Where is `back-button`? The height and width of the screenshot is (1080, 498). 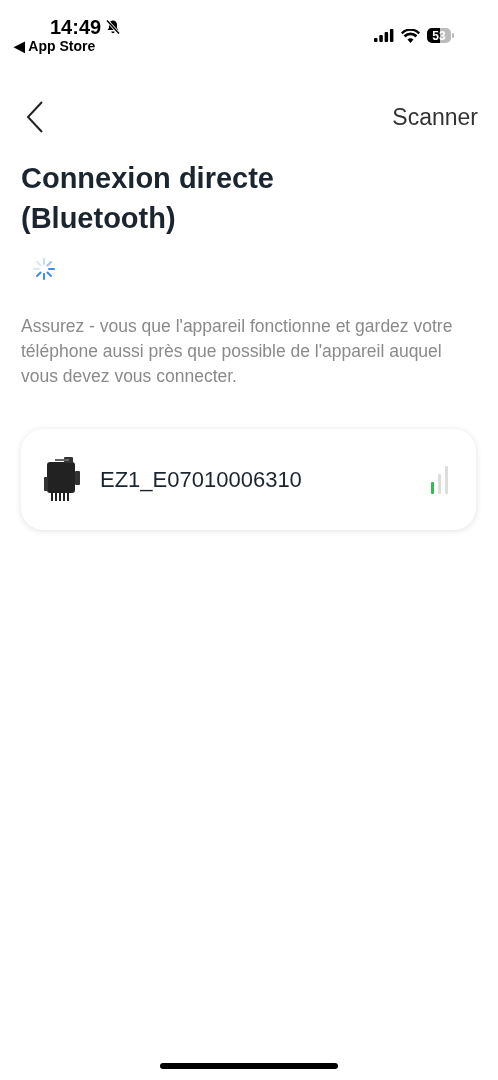
back-button is located at coordinates (35, 117).